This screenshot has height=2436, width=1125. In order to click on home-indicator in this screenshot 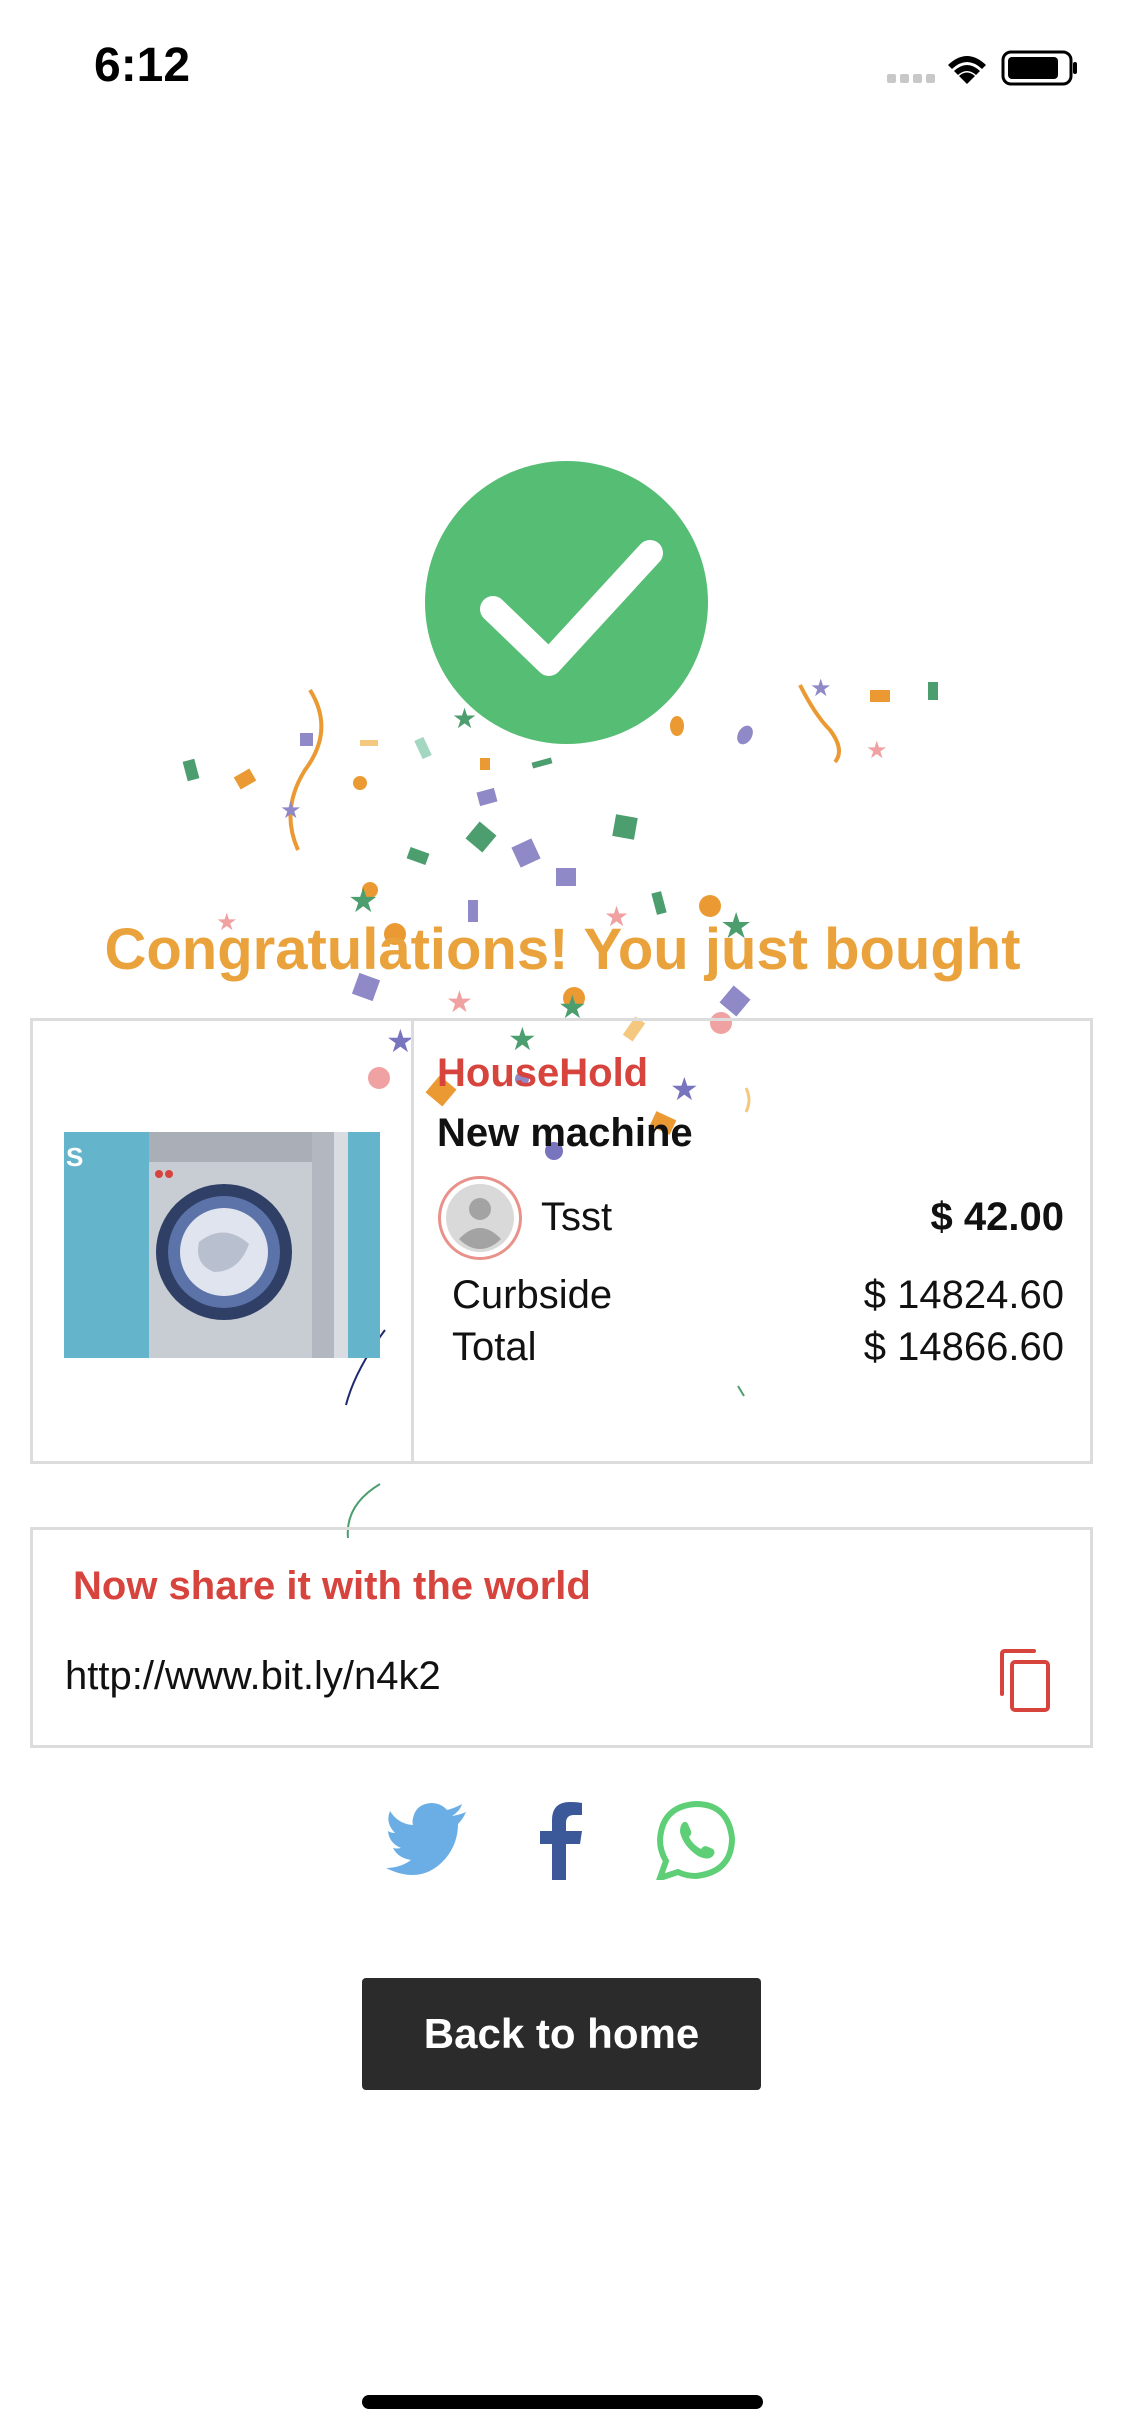, I will do `click(562, 2402)`.